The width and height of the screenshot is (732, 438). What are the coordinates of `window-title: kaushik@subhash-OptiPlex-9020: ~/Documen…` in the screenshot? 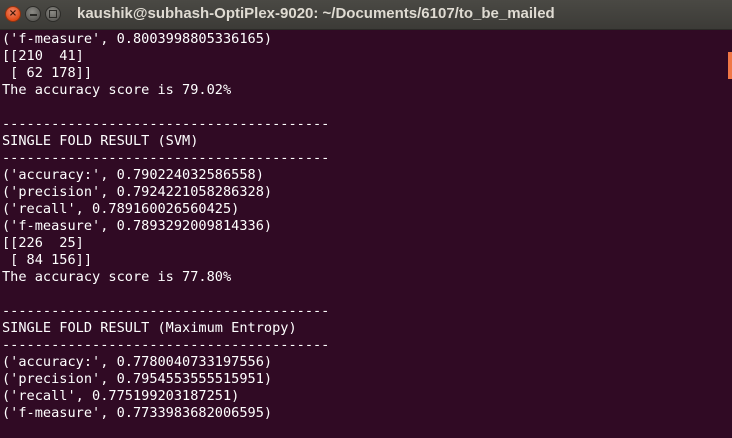 It's located at (316, 13).